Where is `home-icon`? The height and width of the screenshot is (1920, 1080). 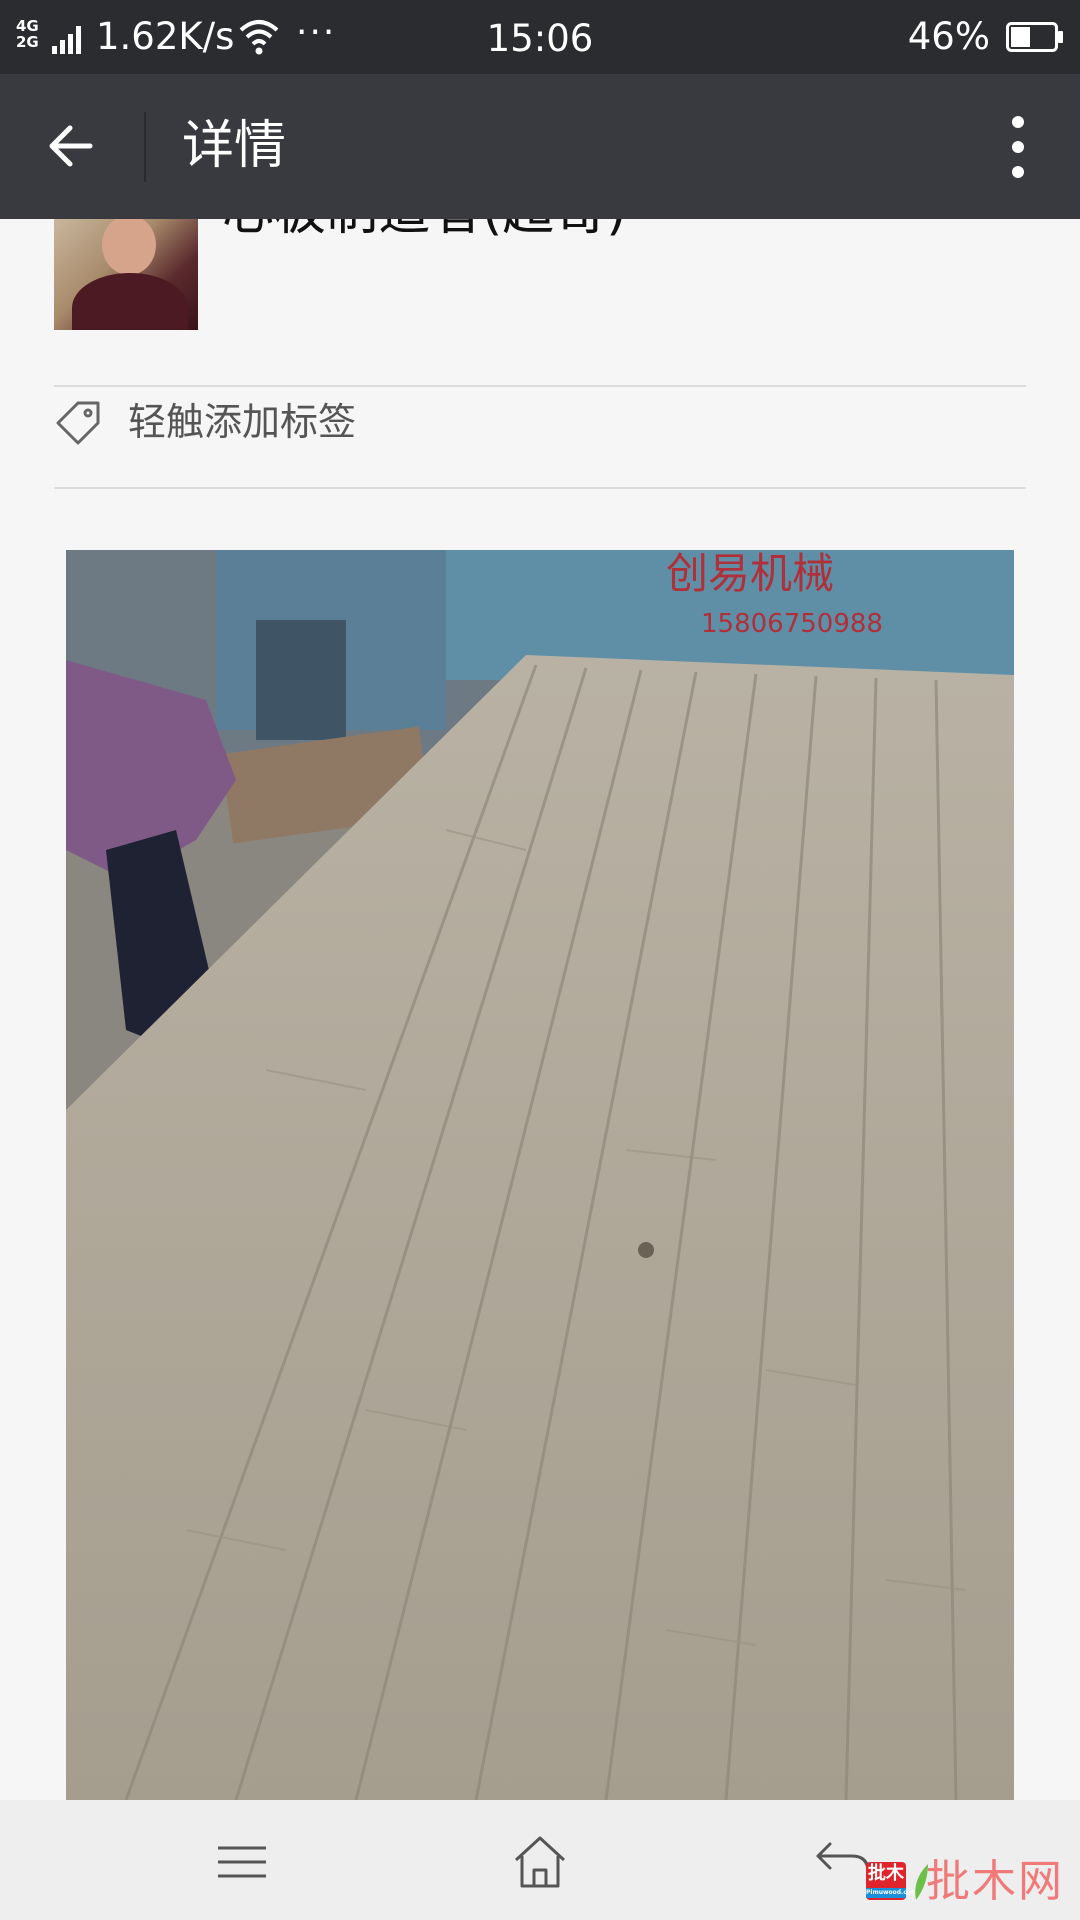 home-icon is located at coordinates (540, 1862).